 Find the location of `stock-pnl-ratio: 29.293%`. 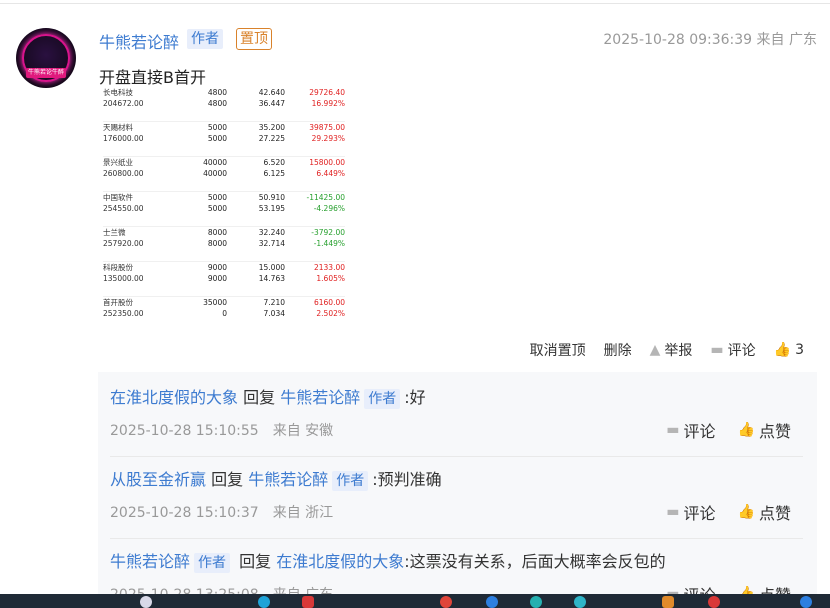

stock-pnl-ratio: 29.293% is located at coordinates (328, 138).